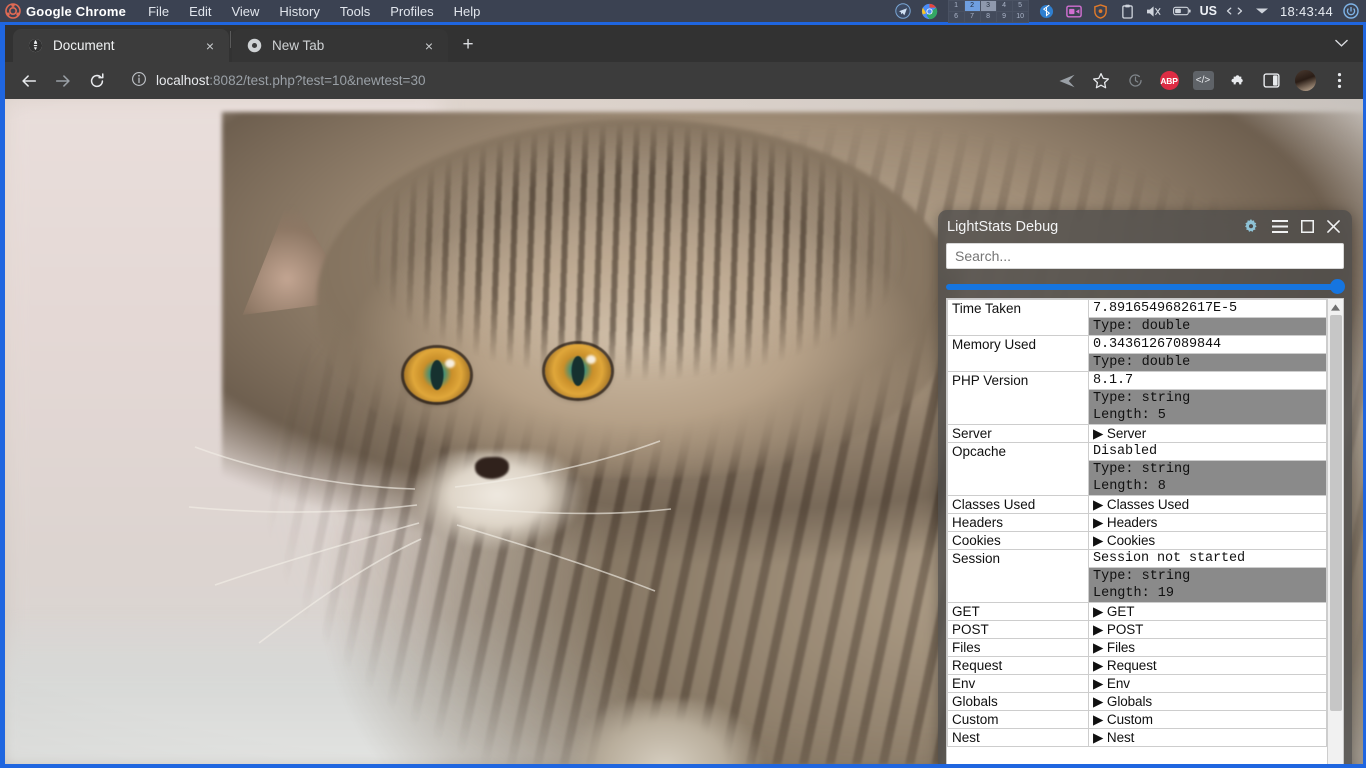 The height and width of the screenshot is (768, 1366). What do you see at coordinates (1207, 701) in the screenshot?
I see `row-expandable-value: ▶ Globals` at bounding box center [1207, 701].